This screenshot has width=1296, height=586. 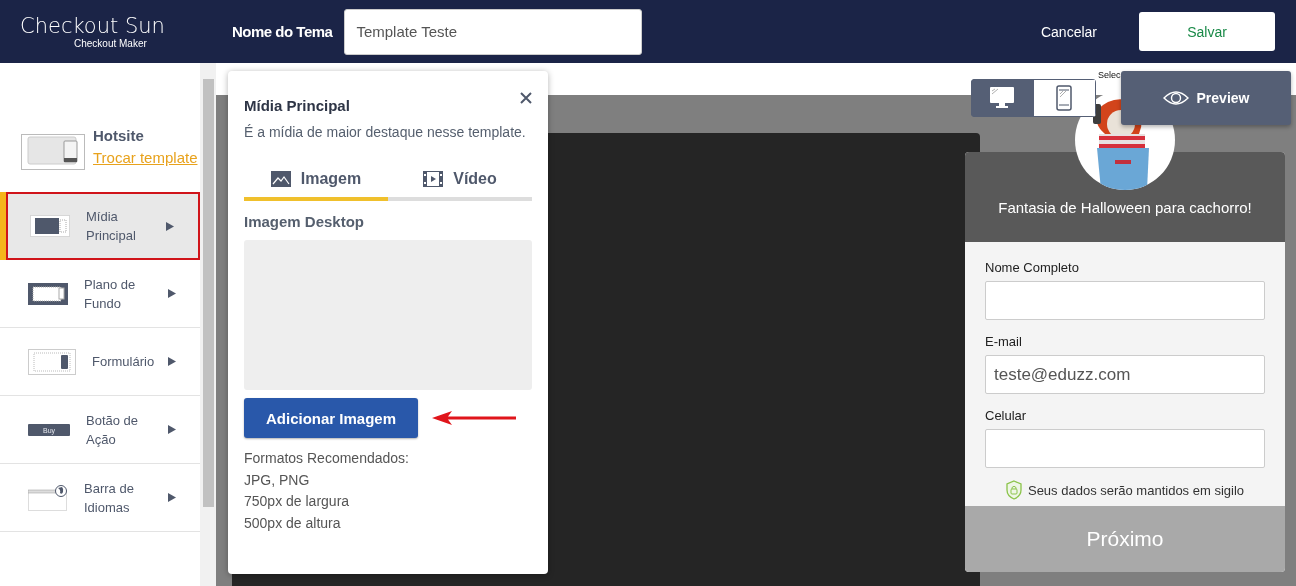 What do you see at coordinates (1175, 98) in the screenshot?
I see `eye-icon` at bounding box center [1175, 98].